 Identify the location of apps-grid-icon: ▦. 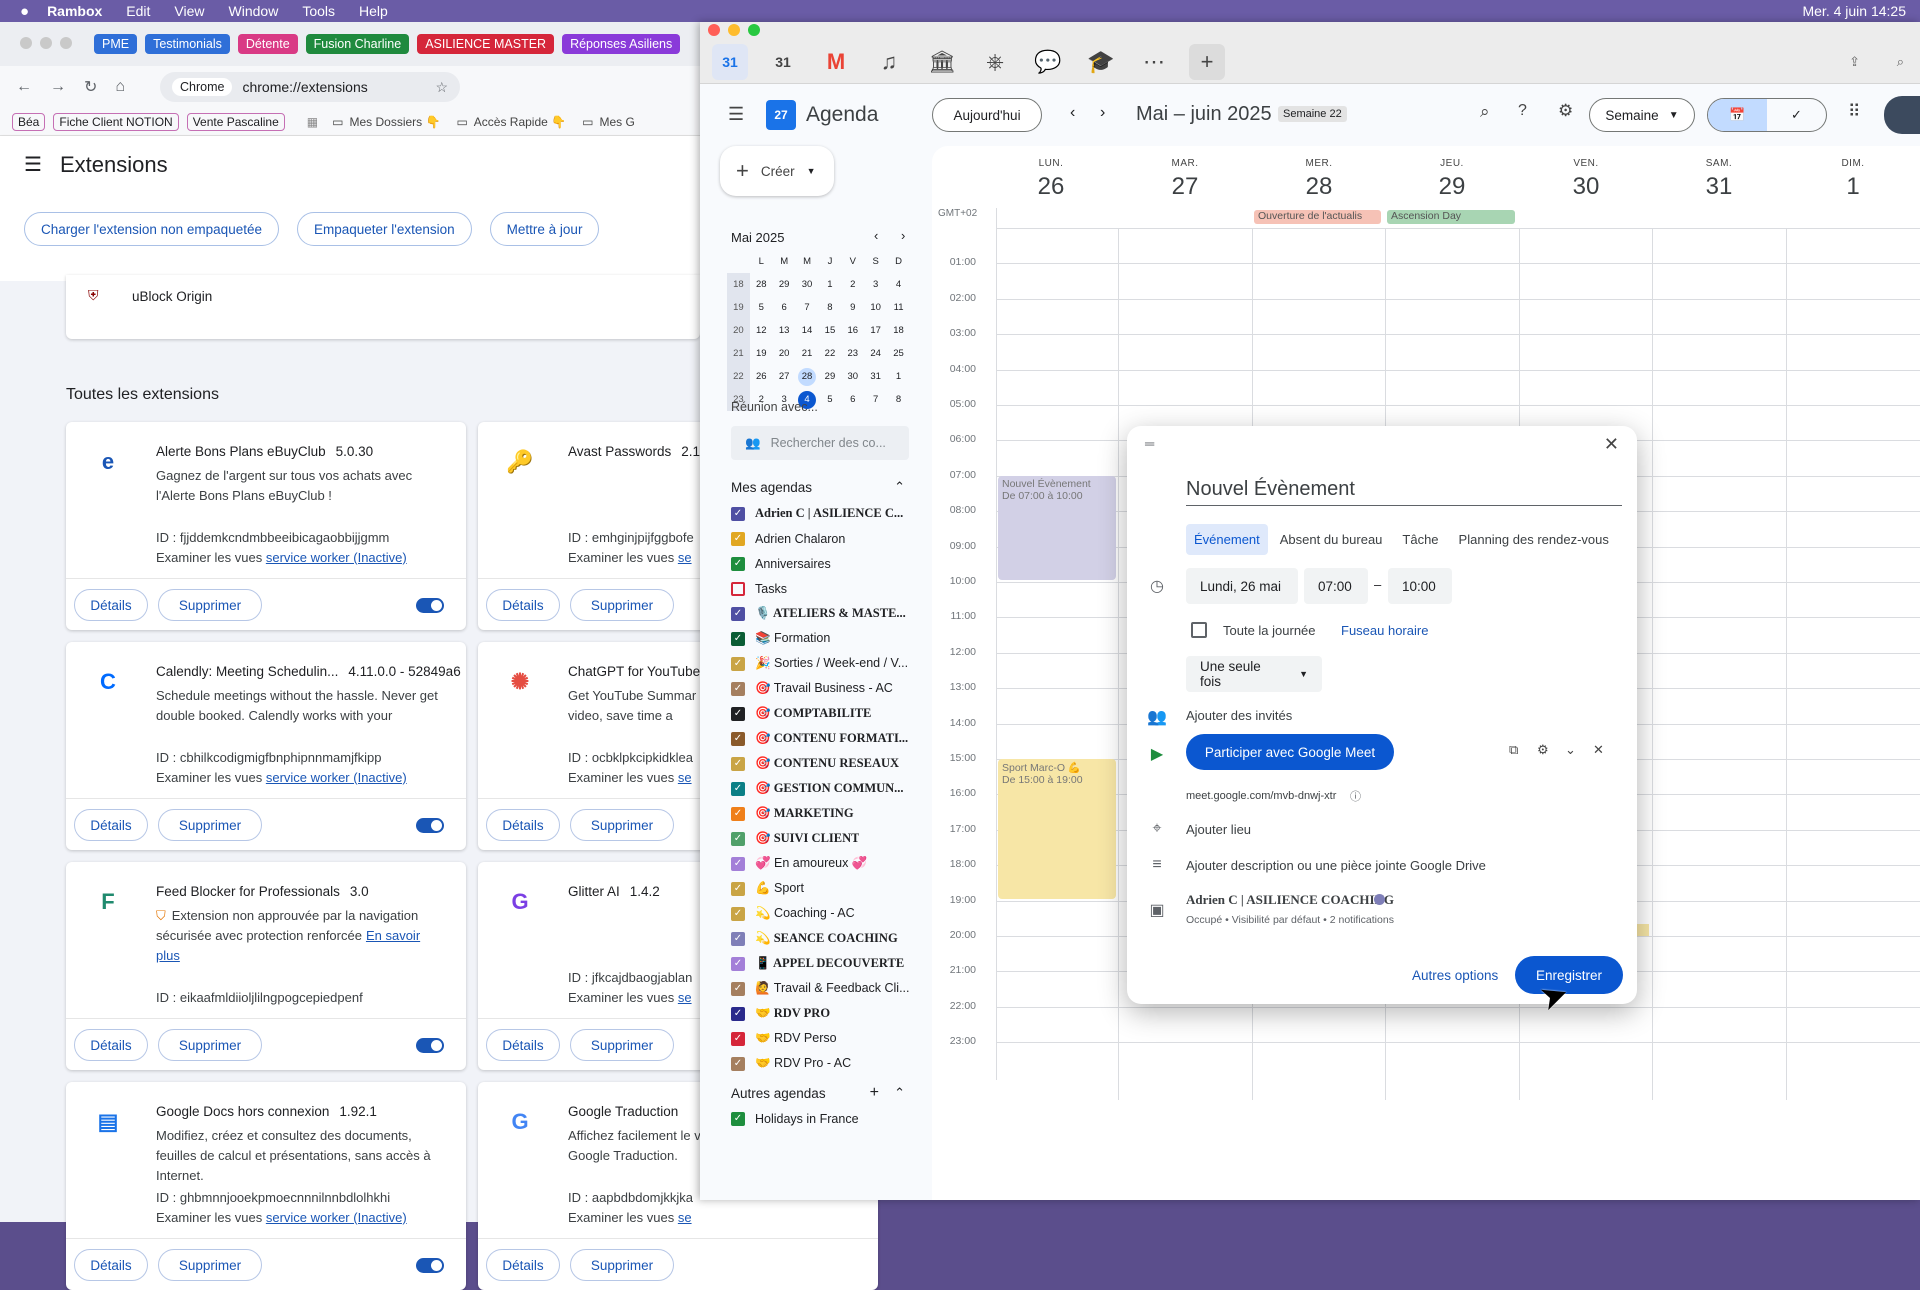
(312, 122).